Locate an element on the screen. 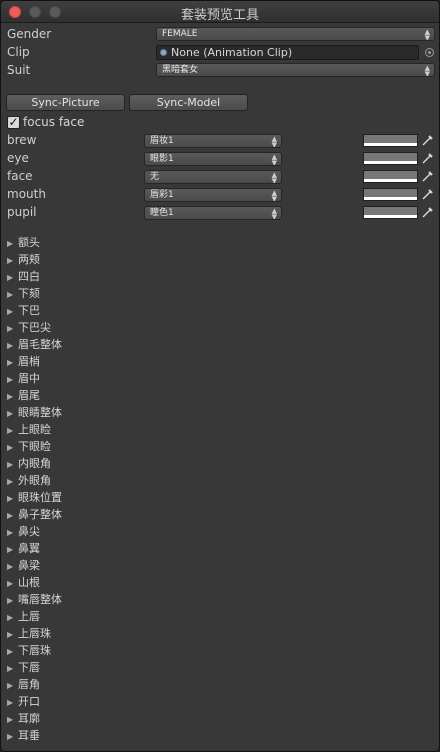  tree-item: ▶ 嘴唇整体 is located at coordinates (34, 599).